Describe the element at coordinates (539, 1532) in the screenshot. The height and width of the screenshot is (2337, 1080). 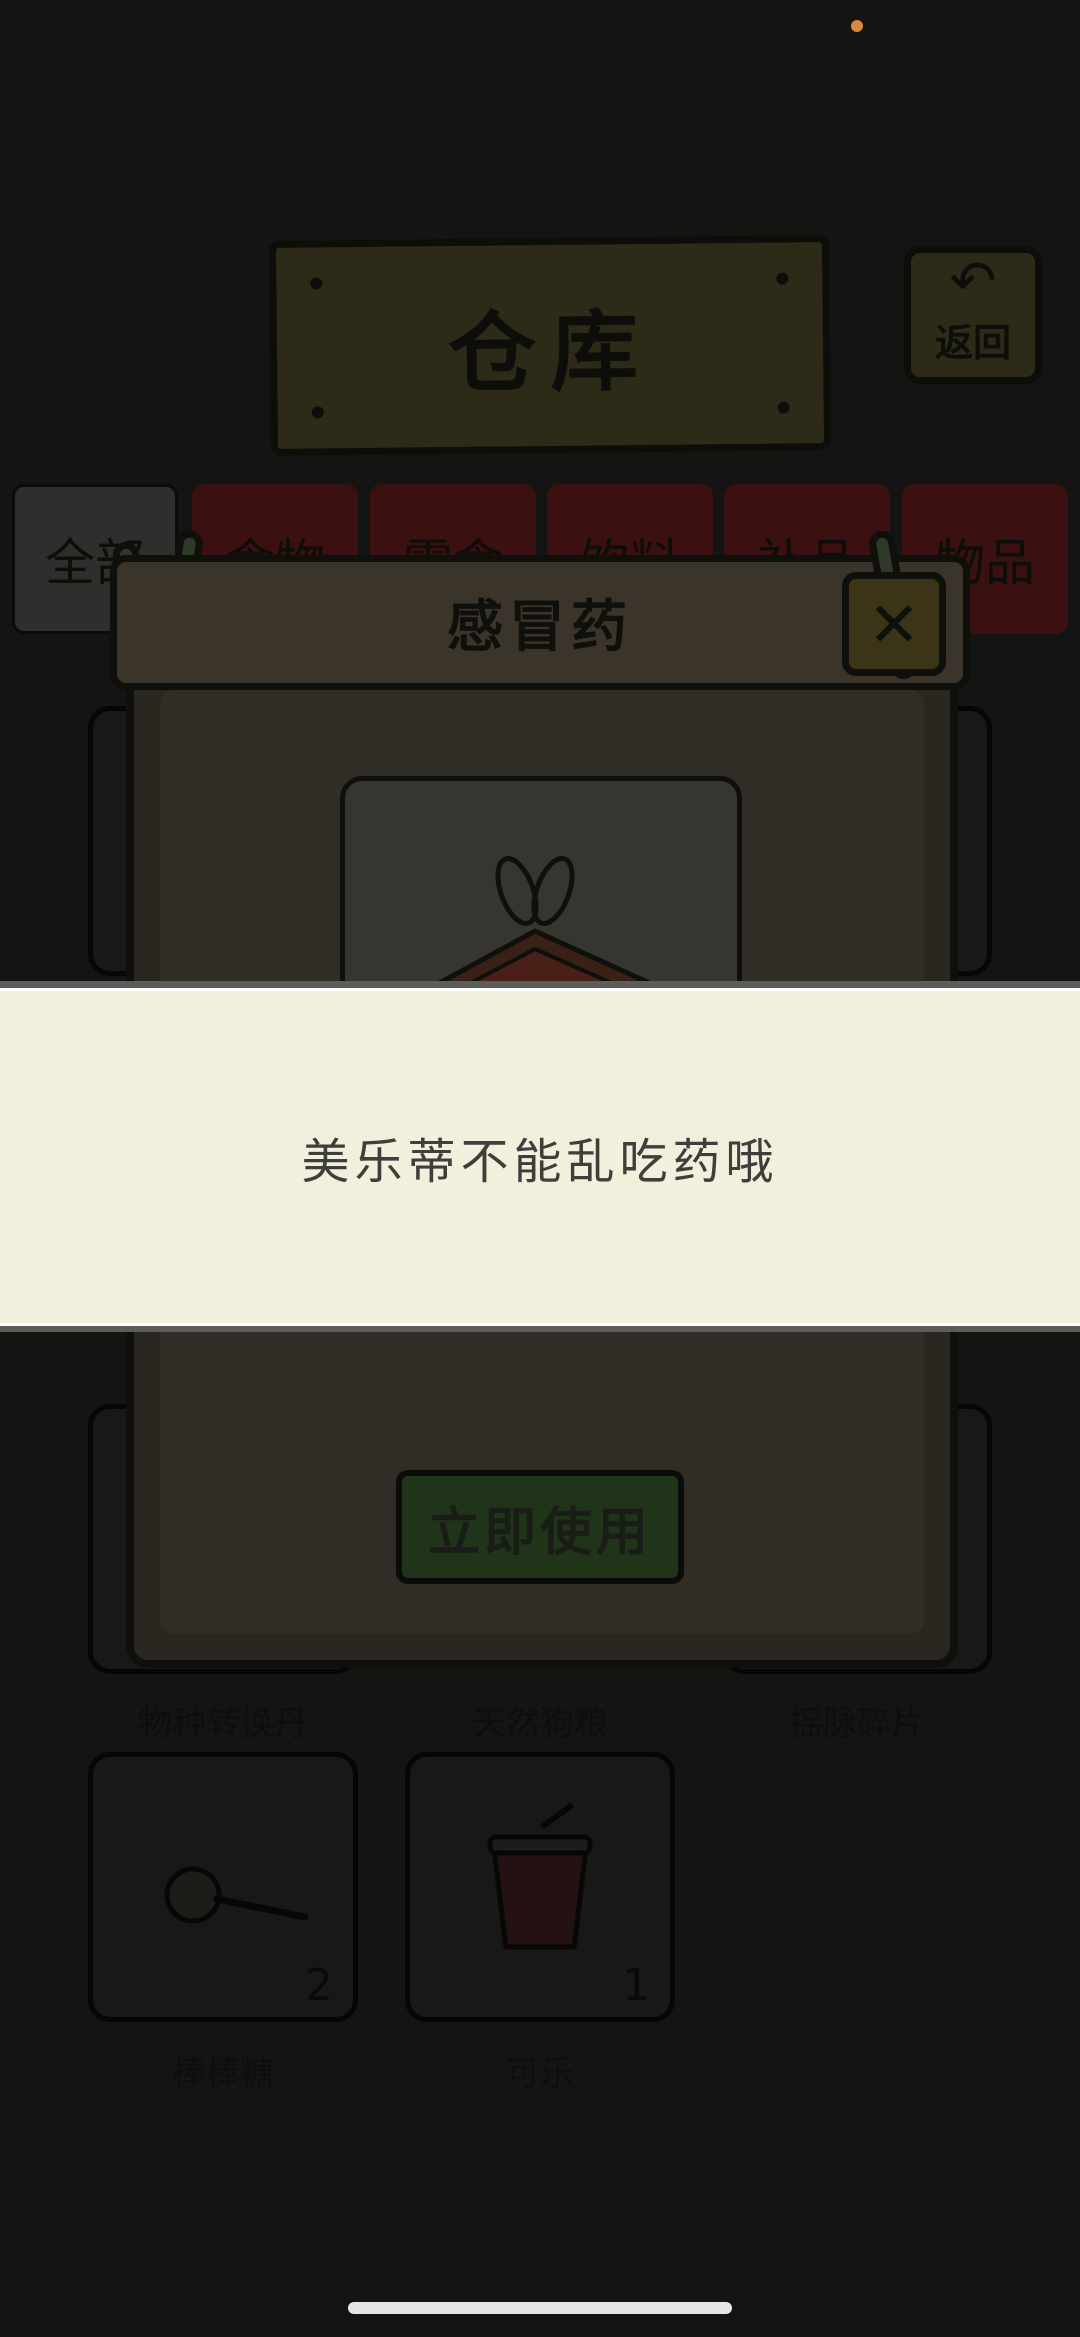
I see `use-now-label: 立即使用` at that location.